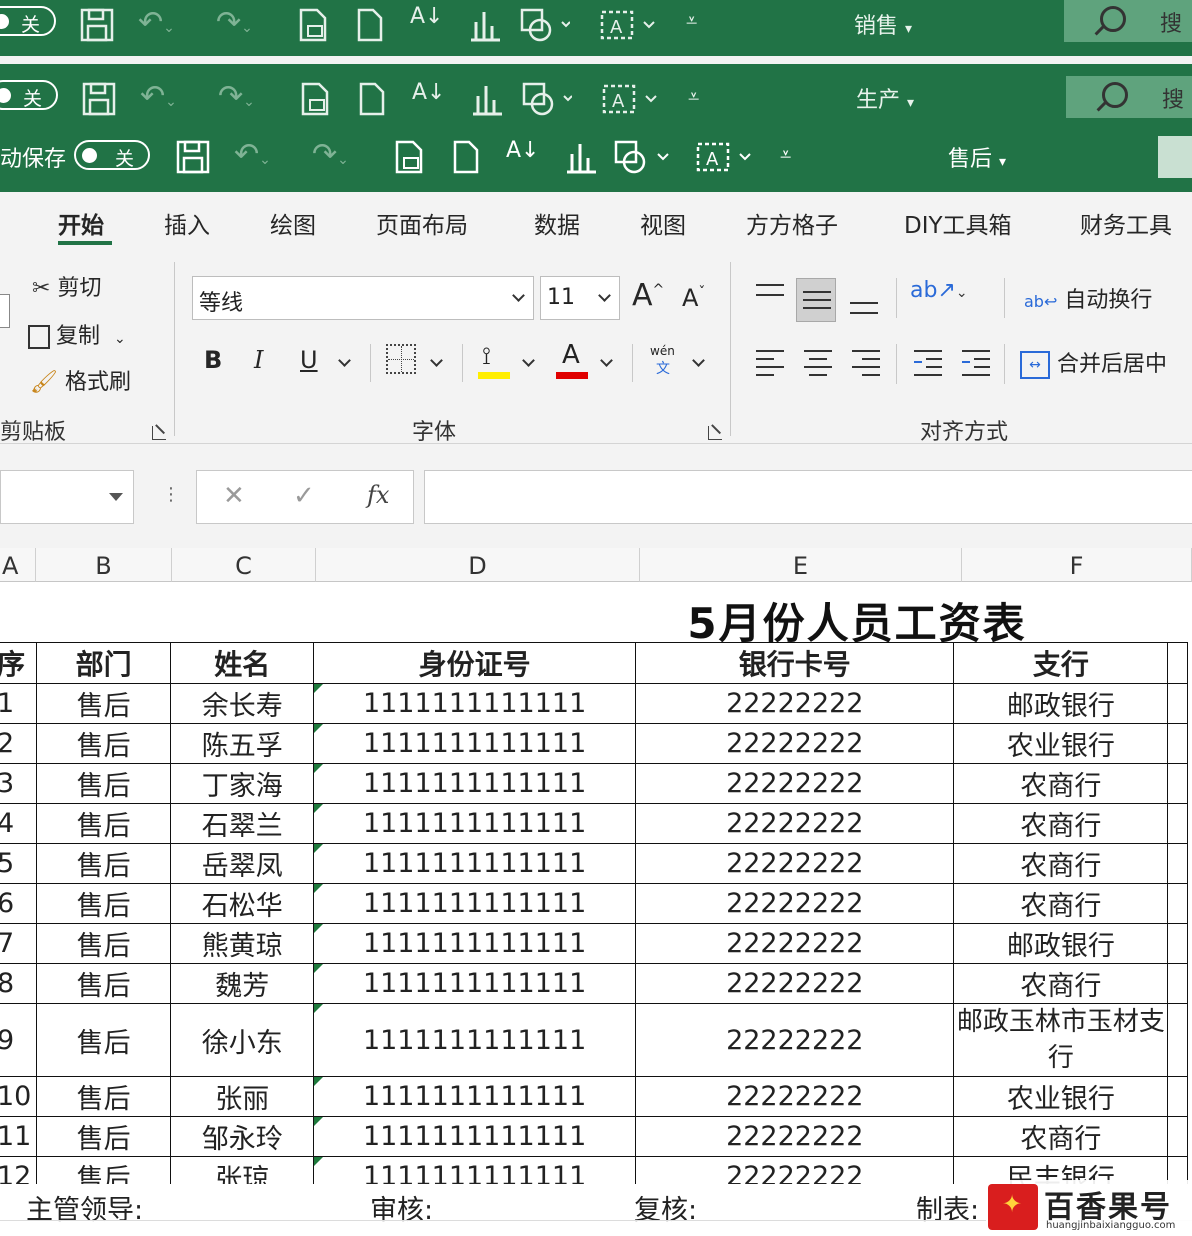  Describe the element at coordinates (242, 783) in the screenshot. I see `name-cell: 丁家海` at that location.